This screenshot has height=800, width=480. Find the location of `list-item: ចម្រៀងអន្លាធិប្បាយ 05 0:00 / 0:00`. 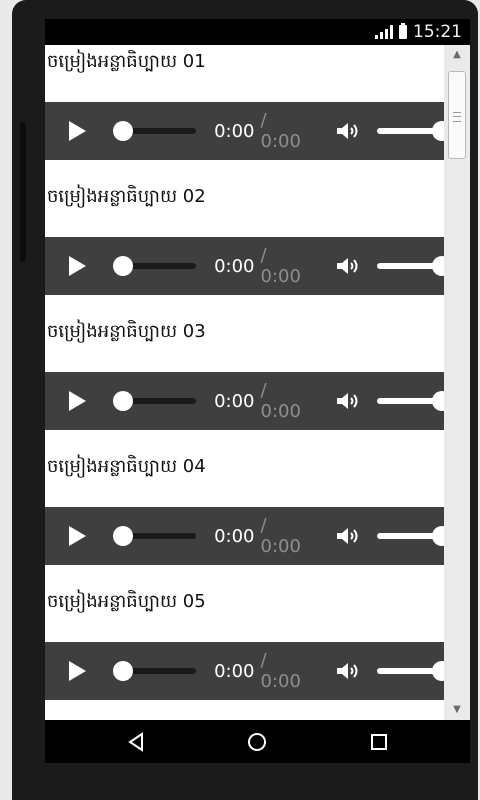

list-item: ចម្រៀងអន្លាធិប្បាយ 05 0:00 / 0:00 is located at coordinates (244, 652).